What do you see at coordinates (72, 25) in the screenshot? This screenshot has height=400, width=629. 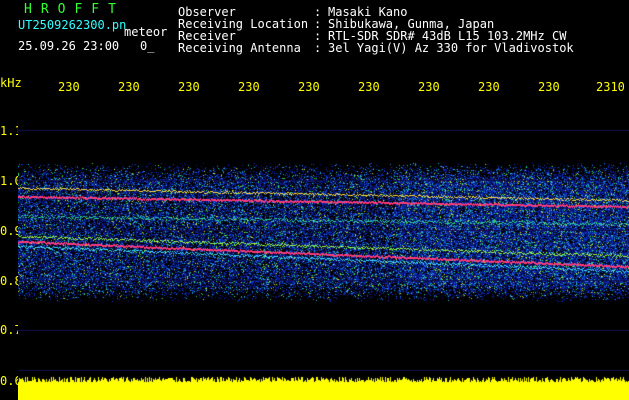 I see `file-name: UT2509262300.pn` at bounding box center [72, 25].